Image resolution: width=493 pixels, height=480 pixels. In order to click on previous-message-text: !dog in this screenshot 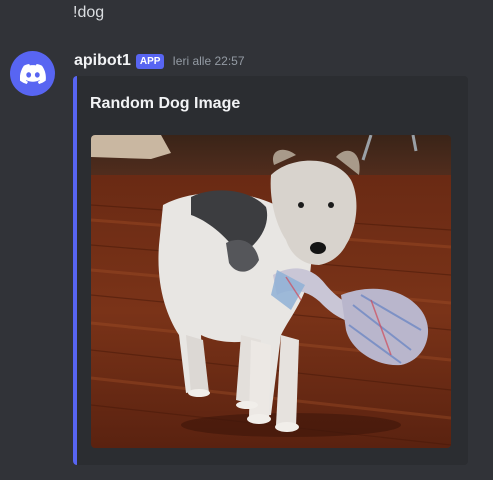, I will do `click(89, 12)`.